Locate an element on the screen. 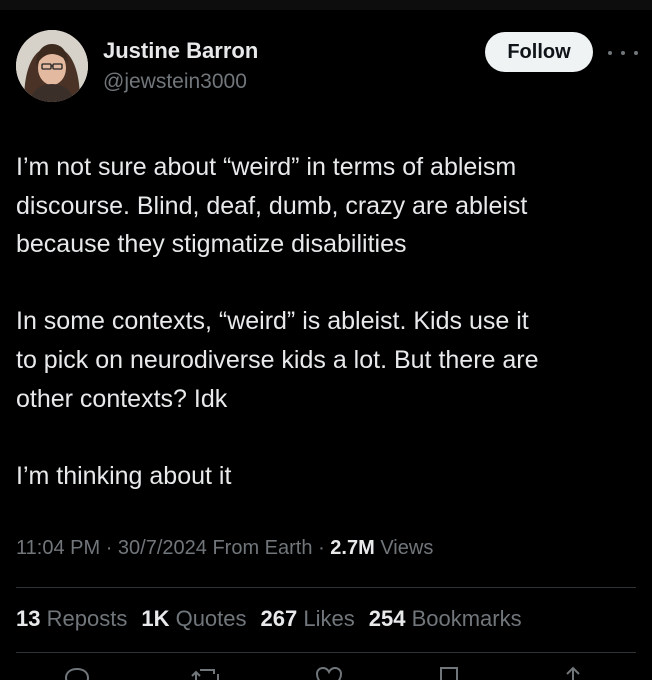 This screenshot has height=680, width=652. reposts-stat: 13 Reposts is located at coordinates (71, 619).